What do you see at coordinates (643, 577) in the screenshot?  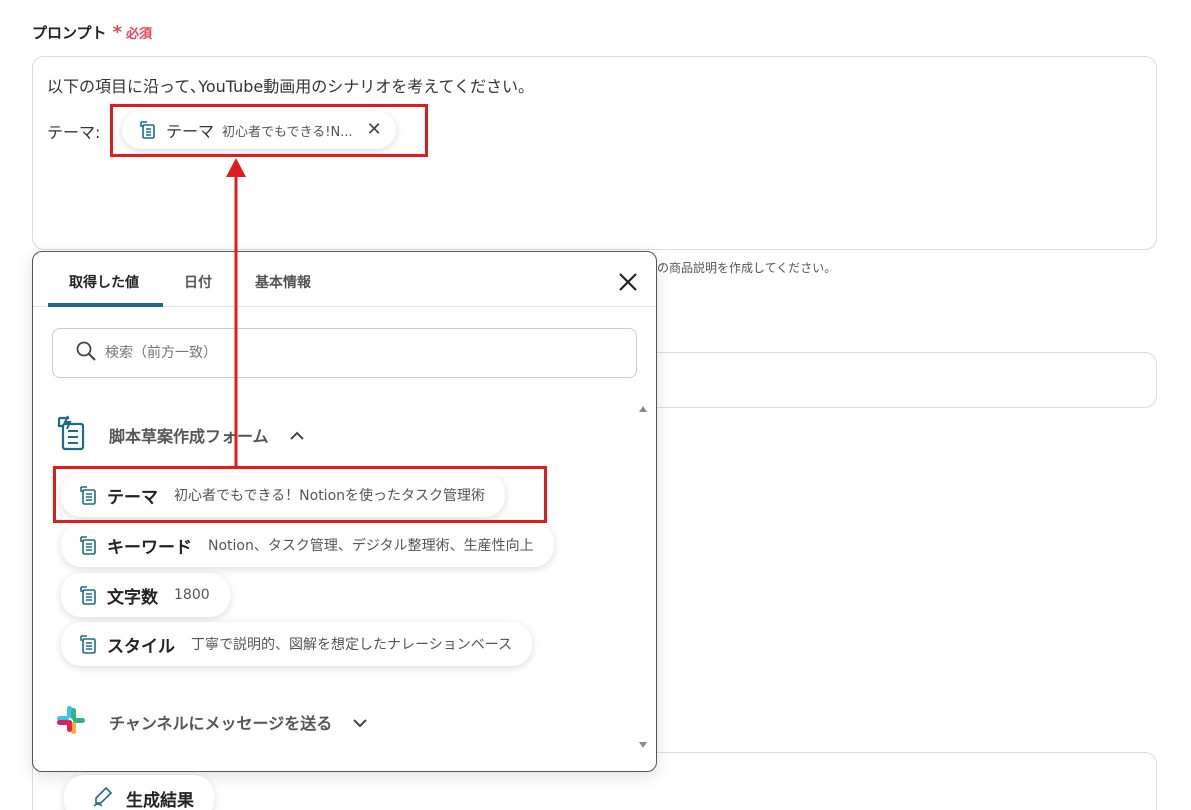 I see `popup-scrollbar` at bounding box center [643, 577].